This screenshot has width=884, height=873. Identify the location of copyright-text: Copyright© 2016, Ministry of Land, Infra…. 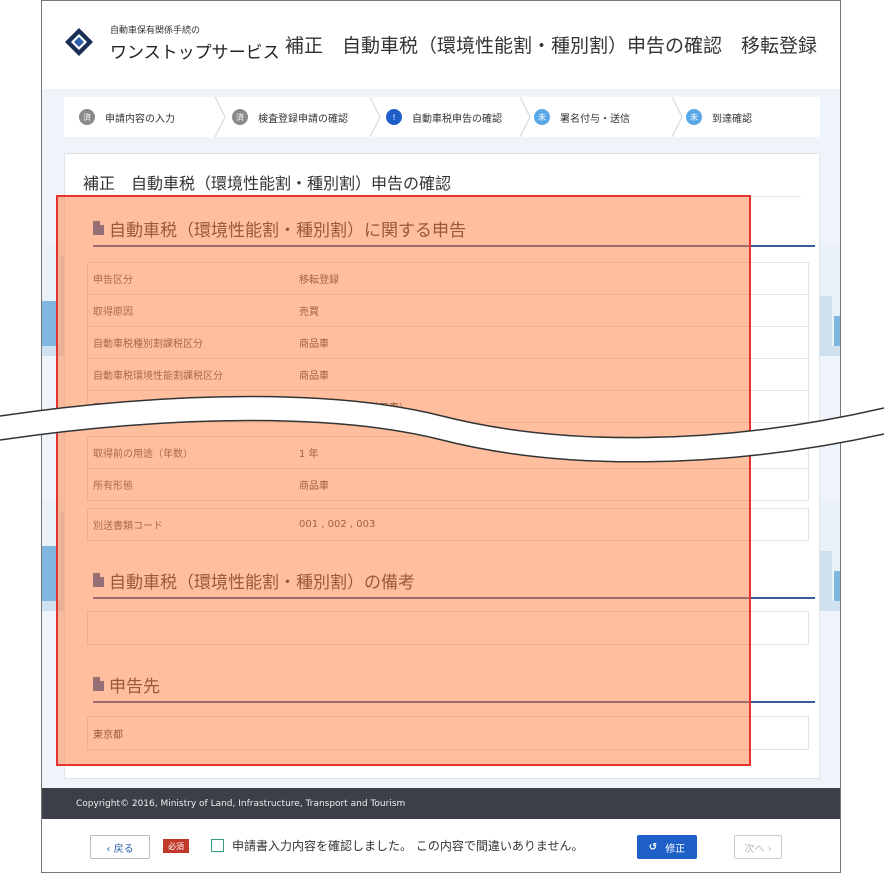
(241, 803).